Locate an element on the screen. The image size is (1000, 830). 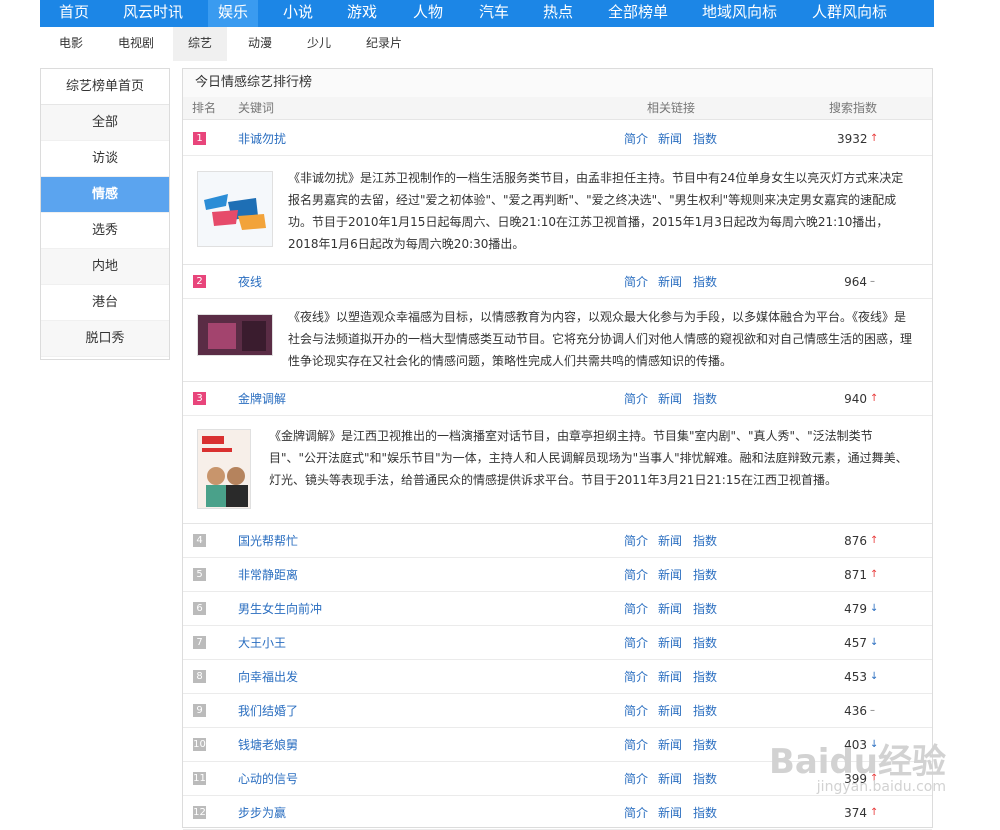
program-logo-image is located at coordinates (235, 209).